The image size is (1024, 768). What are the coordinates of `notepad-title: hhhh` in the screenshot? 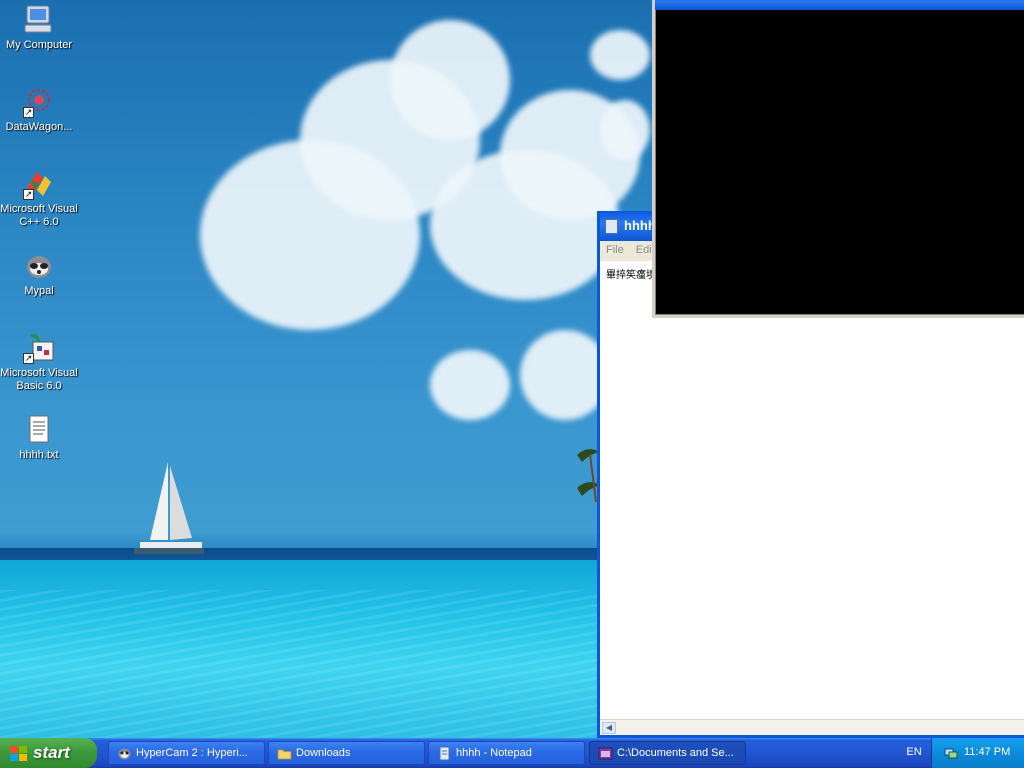 It's located at (640, 225).